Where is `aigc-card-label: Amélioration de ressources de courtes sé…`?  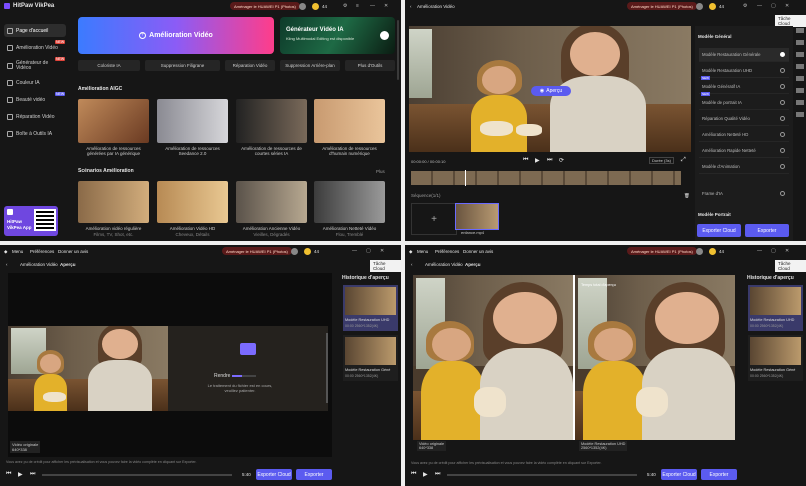
aigc-card-label: Amélioration de ressources de courtes sé… is located at coordinates (271, 151).